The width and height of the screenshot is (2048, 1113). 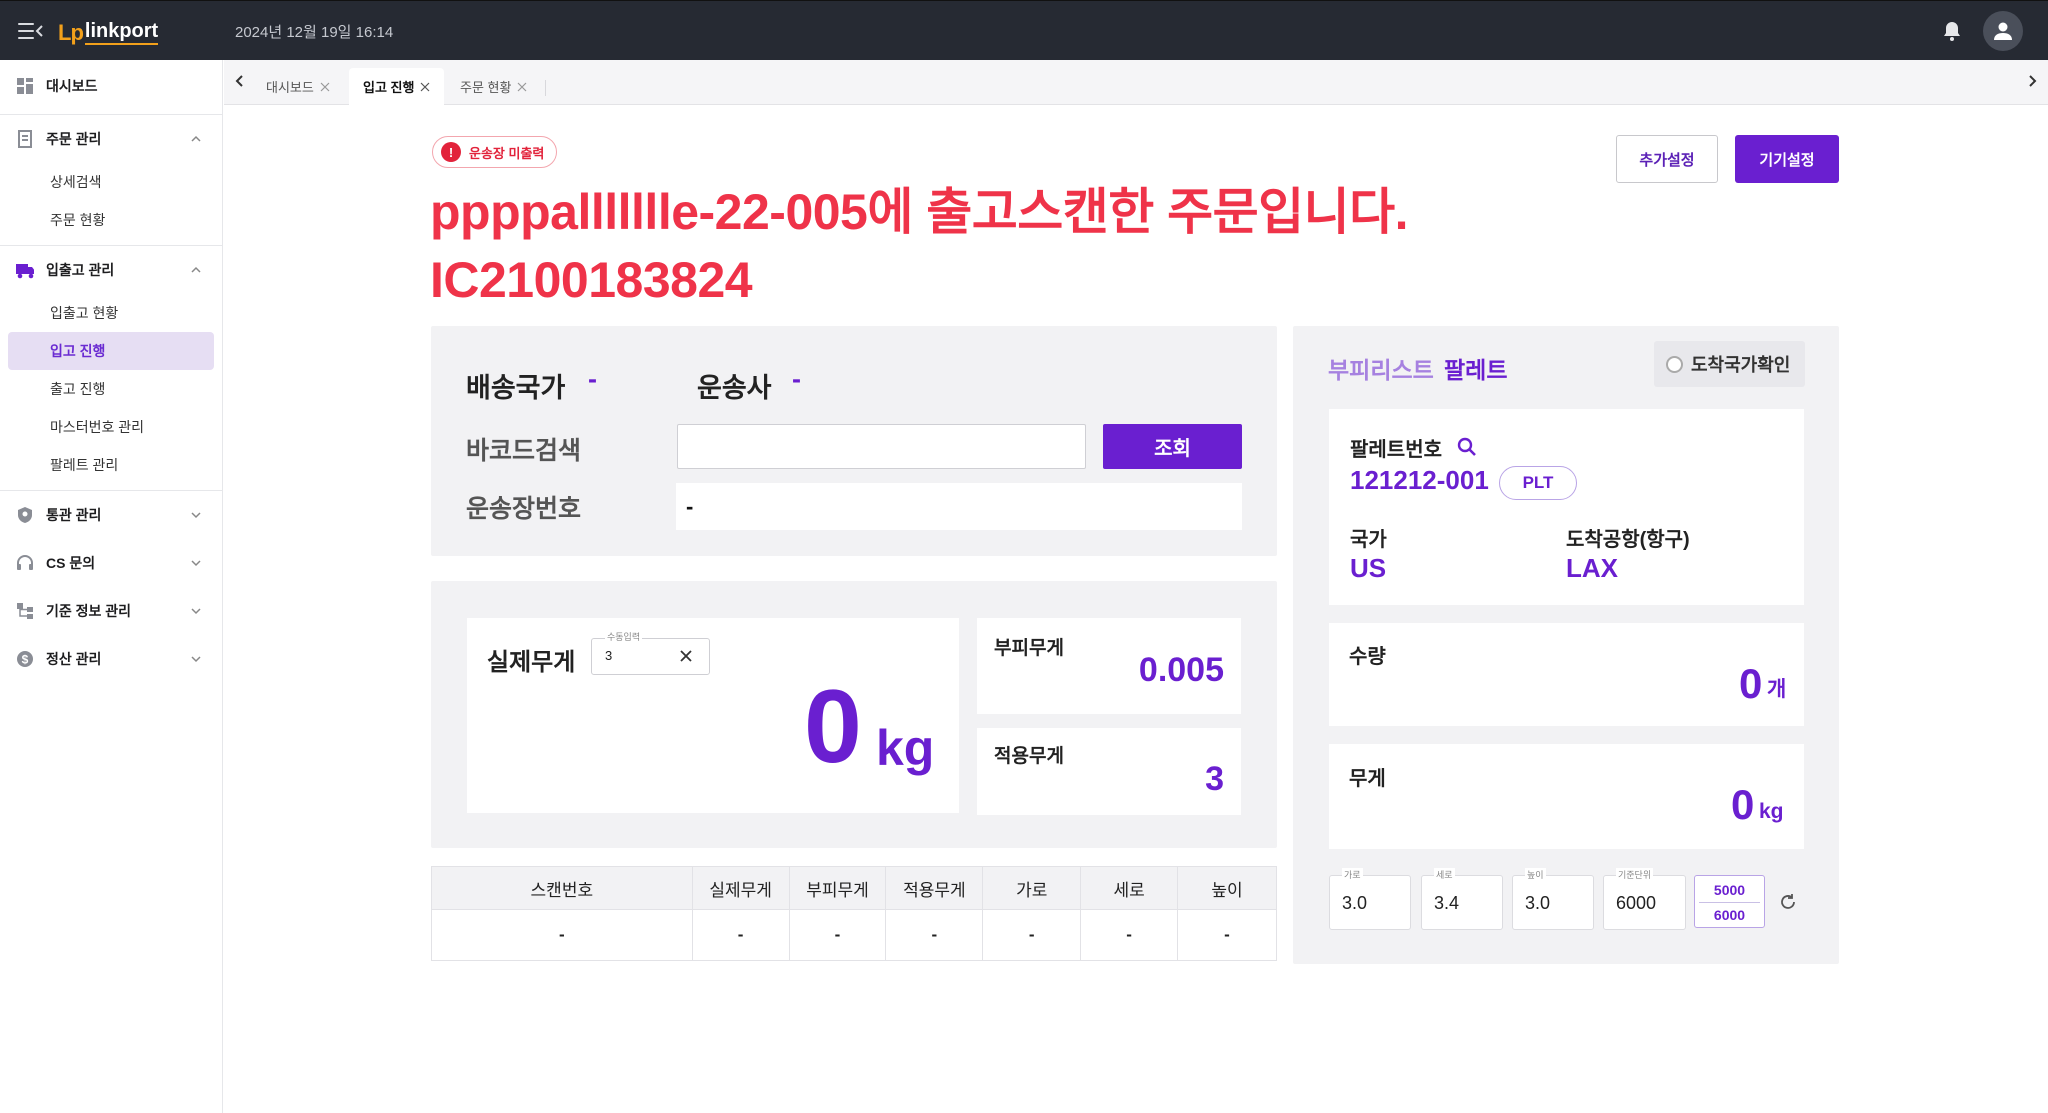 I want to click on app-logo: Lp linkport, so click(x=108, y=31).